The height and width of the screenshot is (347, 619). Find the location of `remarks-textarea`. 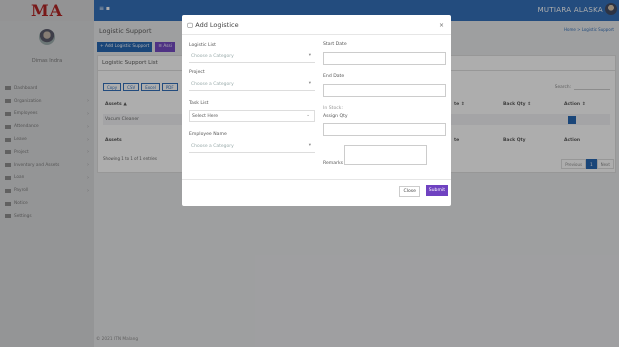

remarks-textarea is located at coordinates (385, 155).